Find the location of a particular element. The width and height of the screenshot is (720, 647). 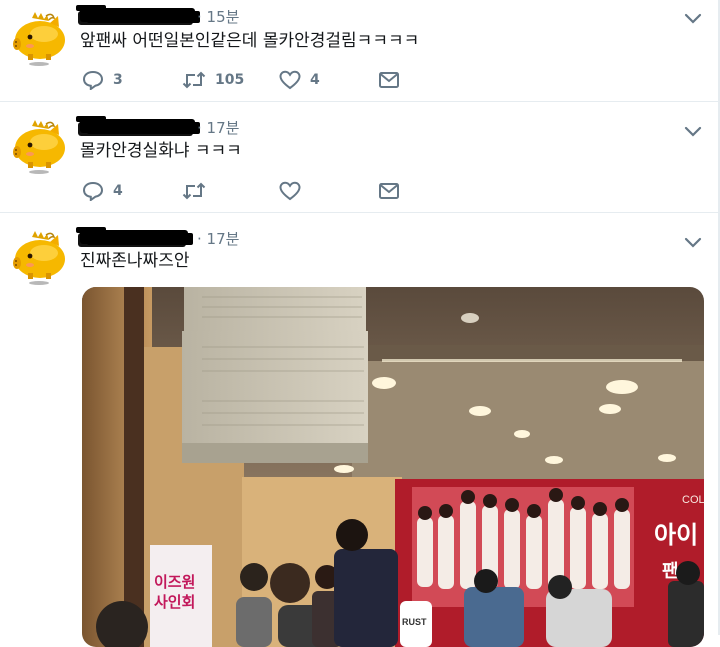

tweet-text: 몰카안경실화냐 ㅋㅋㅋ is located at coordinates (161, 151).